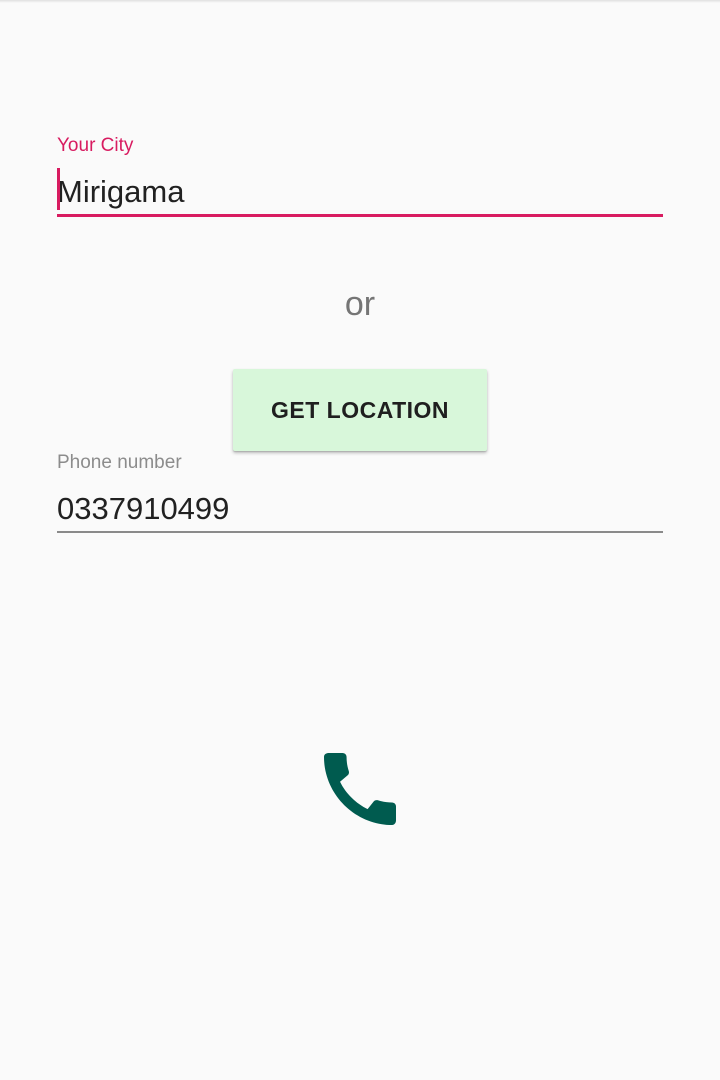  Describe the element at coordinates (360, 509) in the screenshot. I see `phone-number-input` at that location.